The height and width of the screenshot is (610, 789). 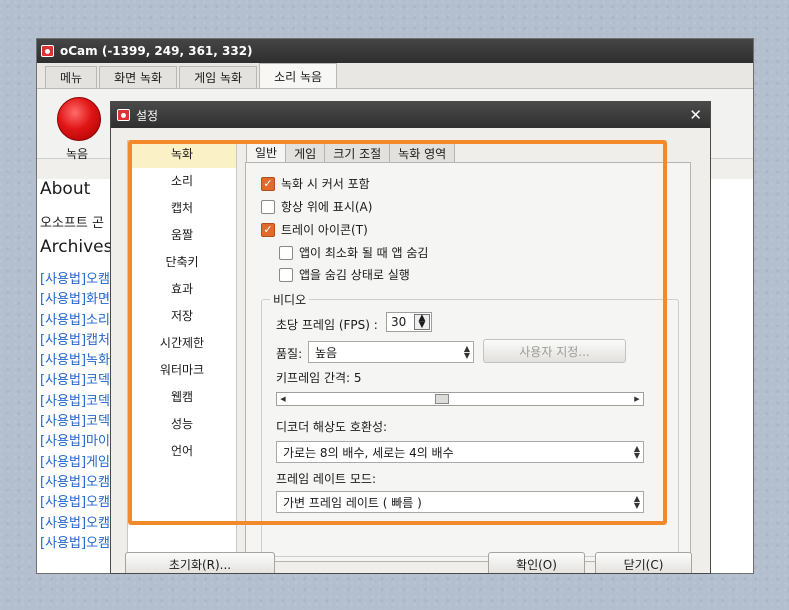 I want to click on tab-general: 일반, so click(x=266, y=151).